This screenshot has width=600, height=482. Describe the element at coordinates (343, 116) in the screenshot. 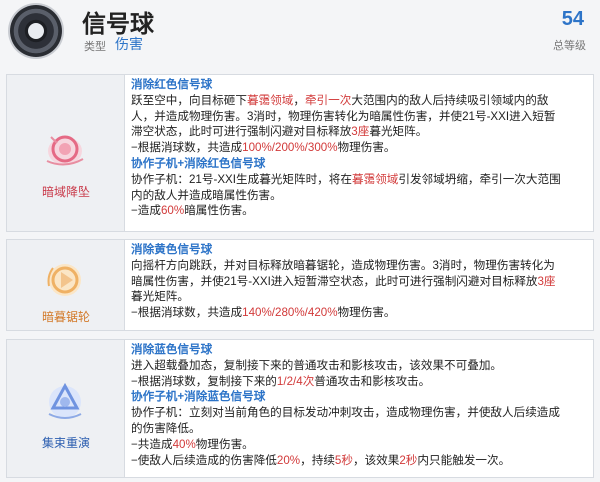

I see `desc-line: 人，并造成物理伤害。3消时，物理伤害转化为暗属性伤害，并使21号-XXI进入短暂` at that location.